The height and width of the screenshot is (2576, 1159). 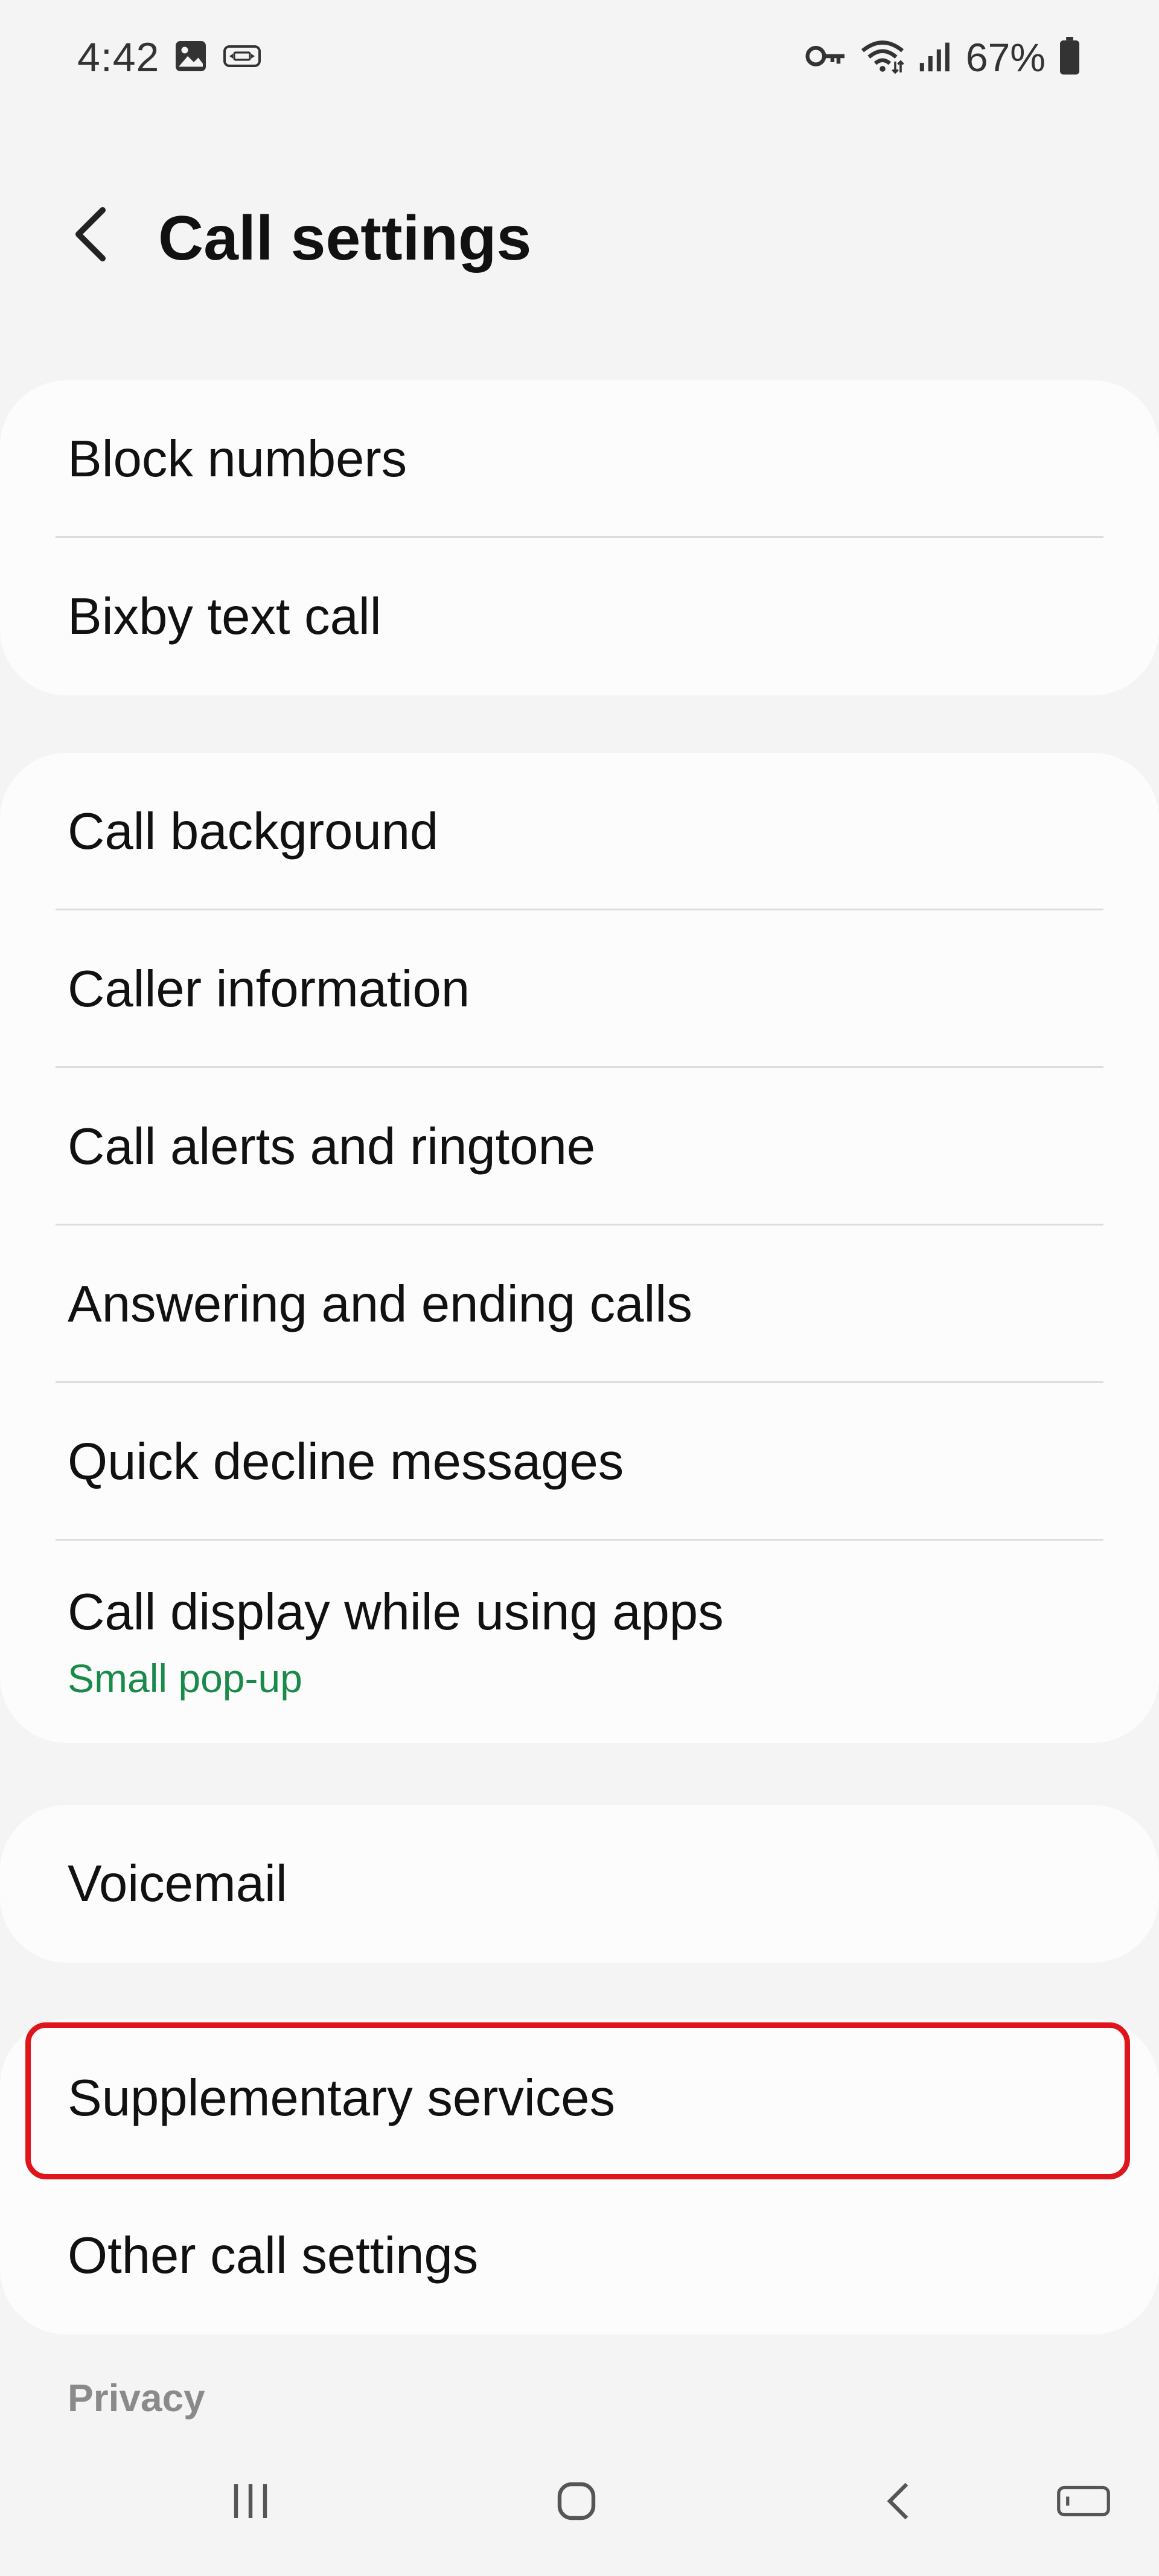 I want to click on nav-back-button, so click(x=899, y=2502).